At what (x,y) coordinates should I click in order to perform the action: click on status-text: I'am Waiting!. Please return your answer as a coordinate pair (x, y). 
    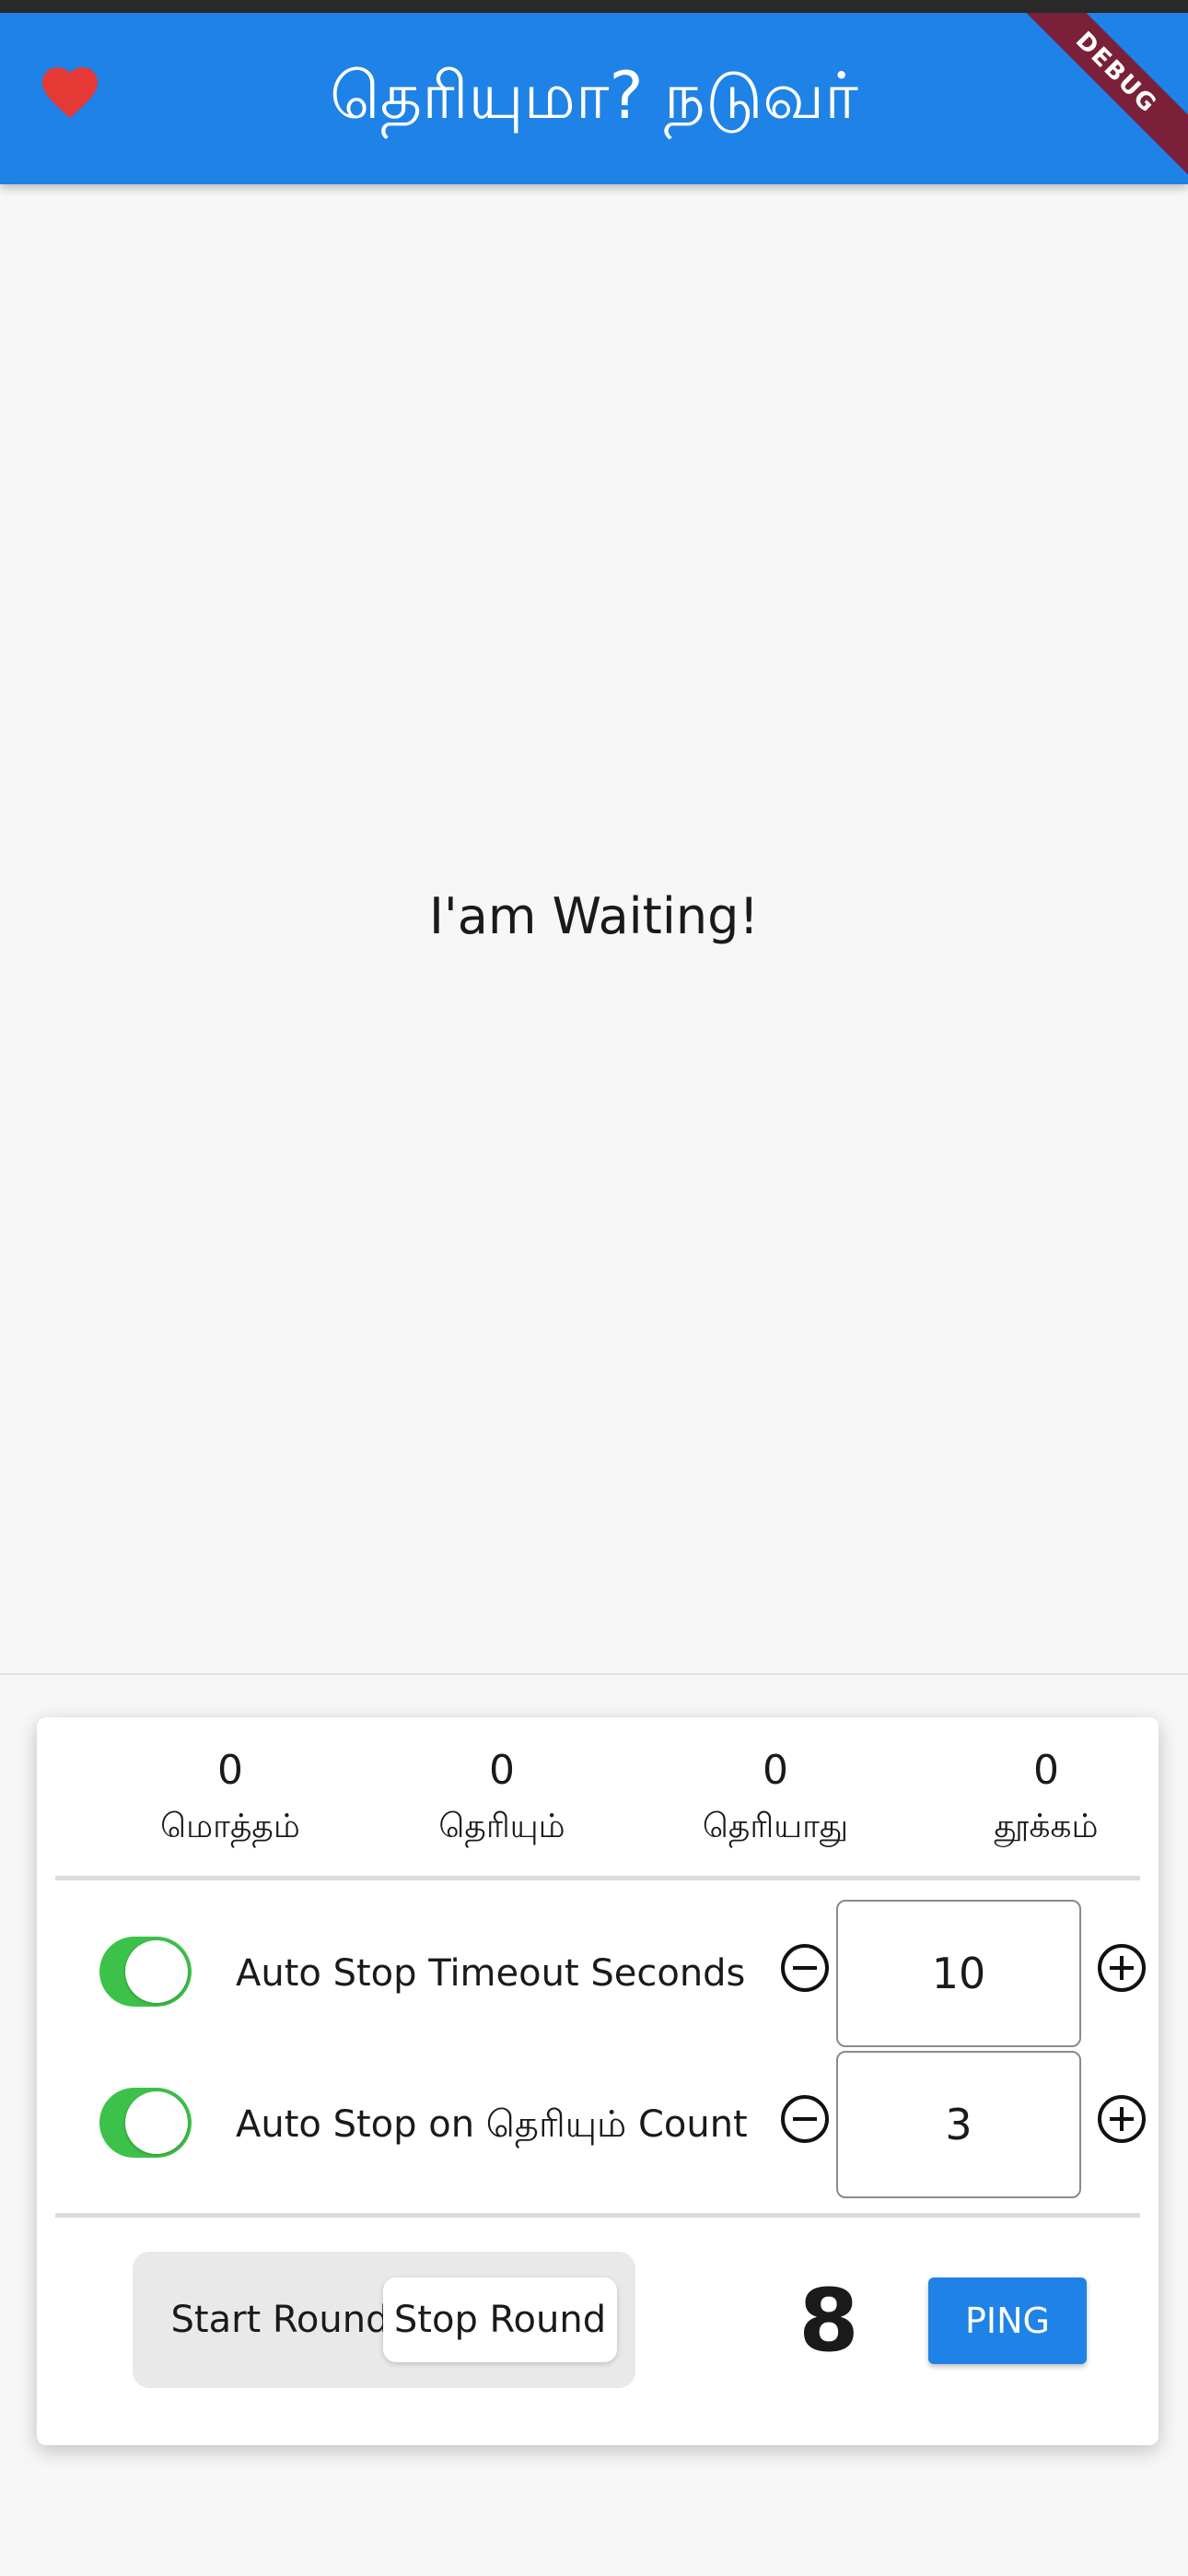
    Looking at the image, I should click on (594, 916).